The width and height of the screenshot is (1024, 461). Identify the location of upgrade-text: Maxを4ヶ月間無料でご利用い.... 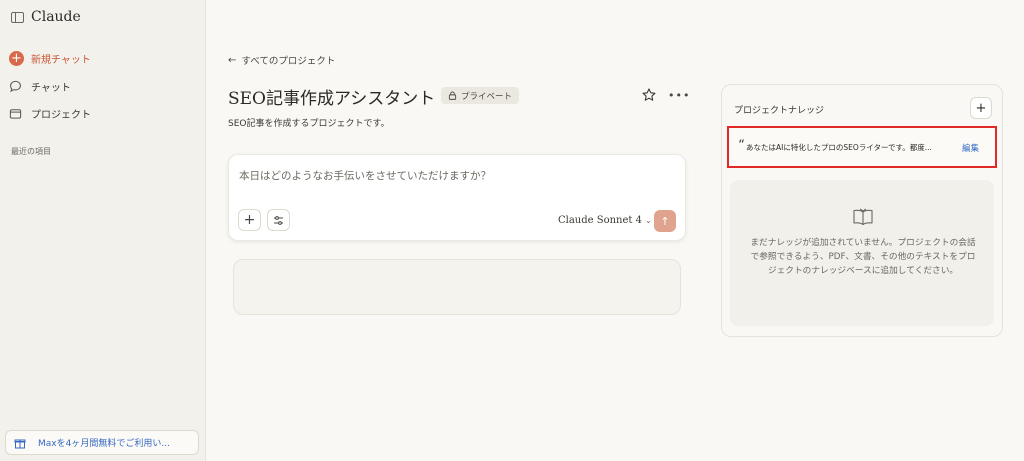
(104, 444).